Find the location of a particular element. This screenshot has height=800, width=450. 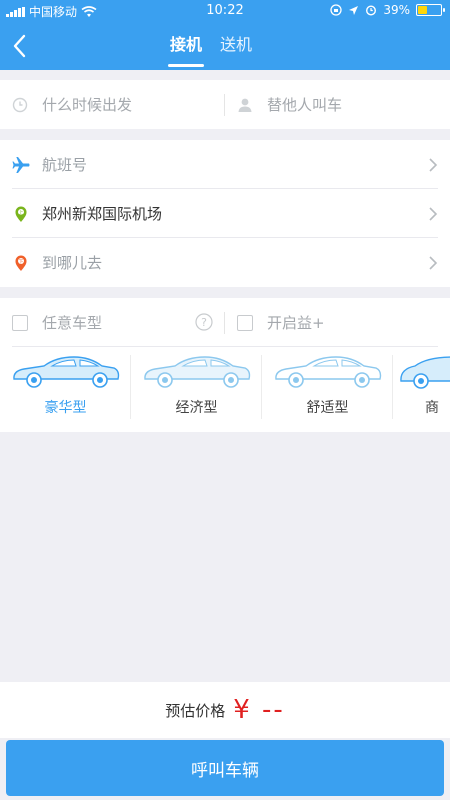

time-card: 什么时候出发 替他人叫车 is located at coordinates (225, 104).